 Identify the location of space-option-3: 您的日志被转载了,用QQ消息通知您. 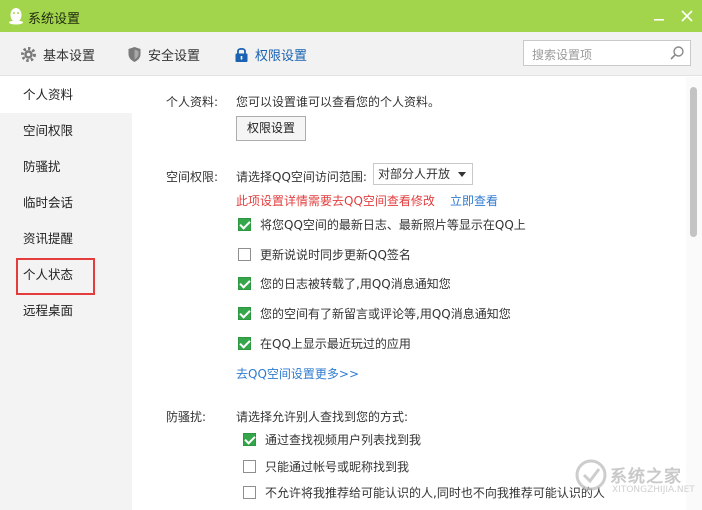
(344, 283).